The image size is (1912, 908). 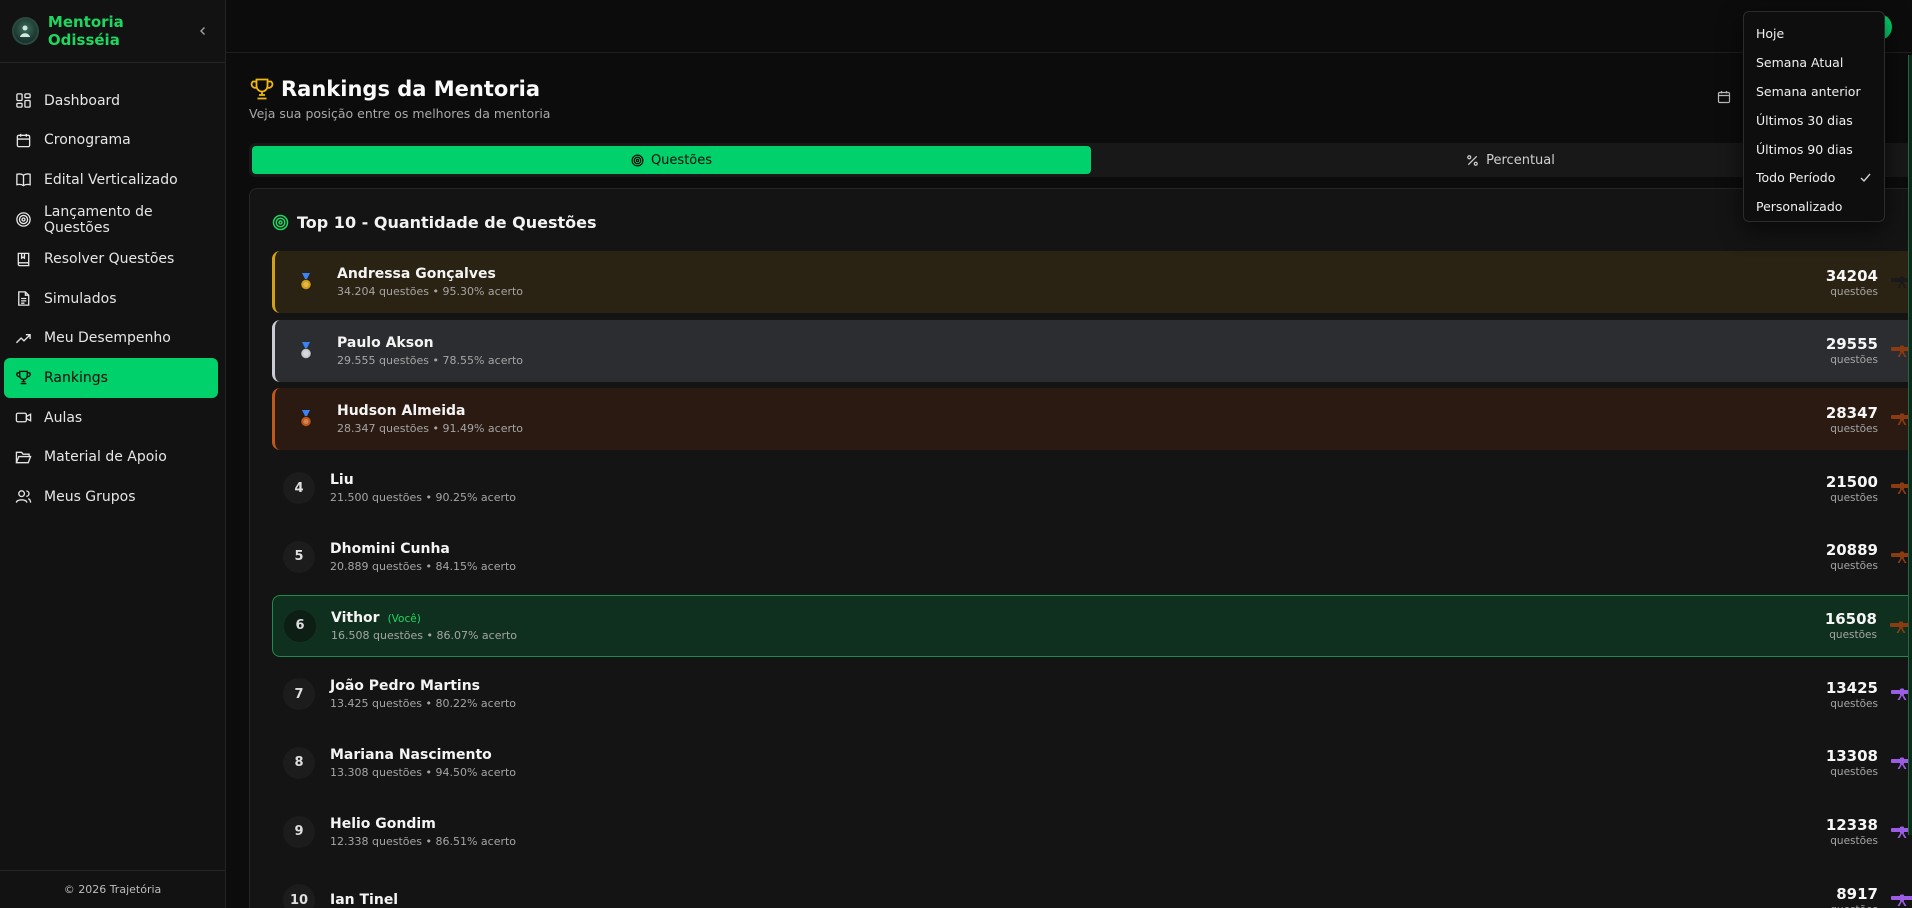 I want to click on period-option-semana-atual: Semana Atual, so click(x=1814, y=62).